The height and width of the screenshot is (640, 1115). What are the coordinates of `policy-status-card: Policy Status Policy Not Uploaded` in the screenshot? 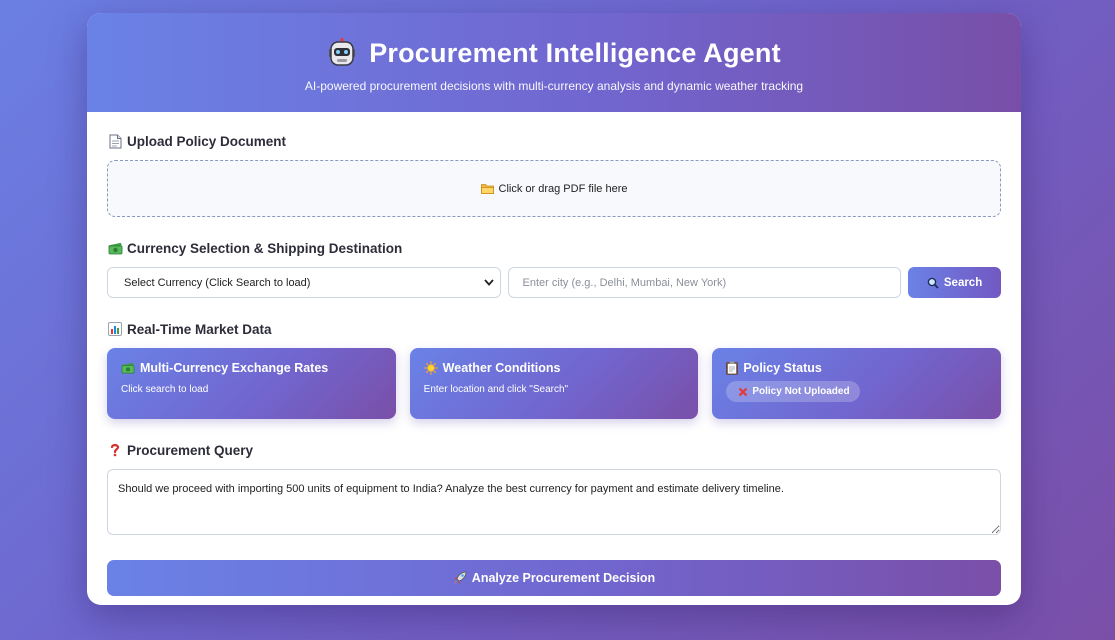 It's located at (857, 383).